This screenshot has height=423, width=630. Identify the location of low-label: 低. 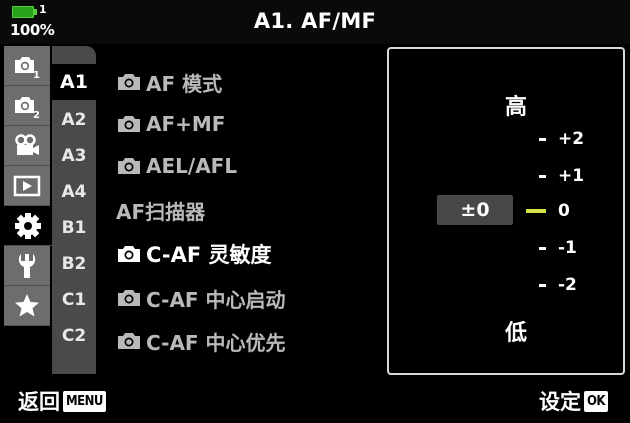
(516, 333).